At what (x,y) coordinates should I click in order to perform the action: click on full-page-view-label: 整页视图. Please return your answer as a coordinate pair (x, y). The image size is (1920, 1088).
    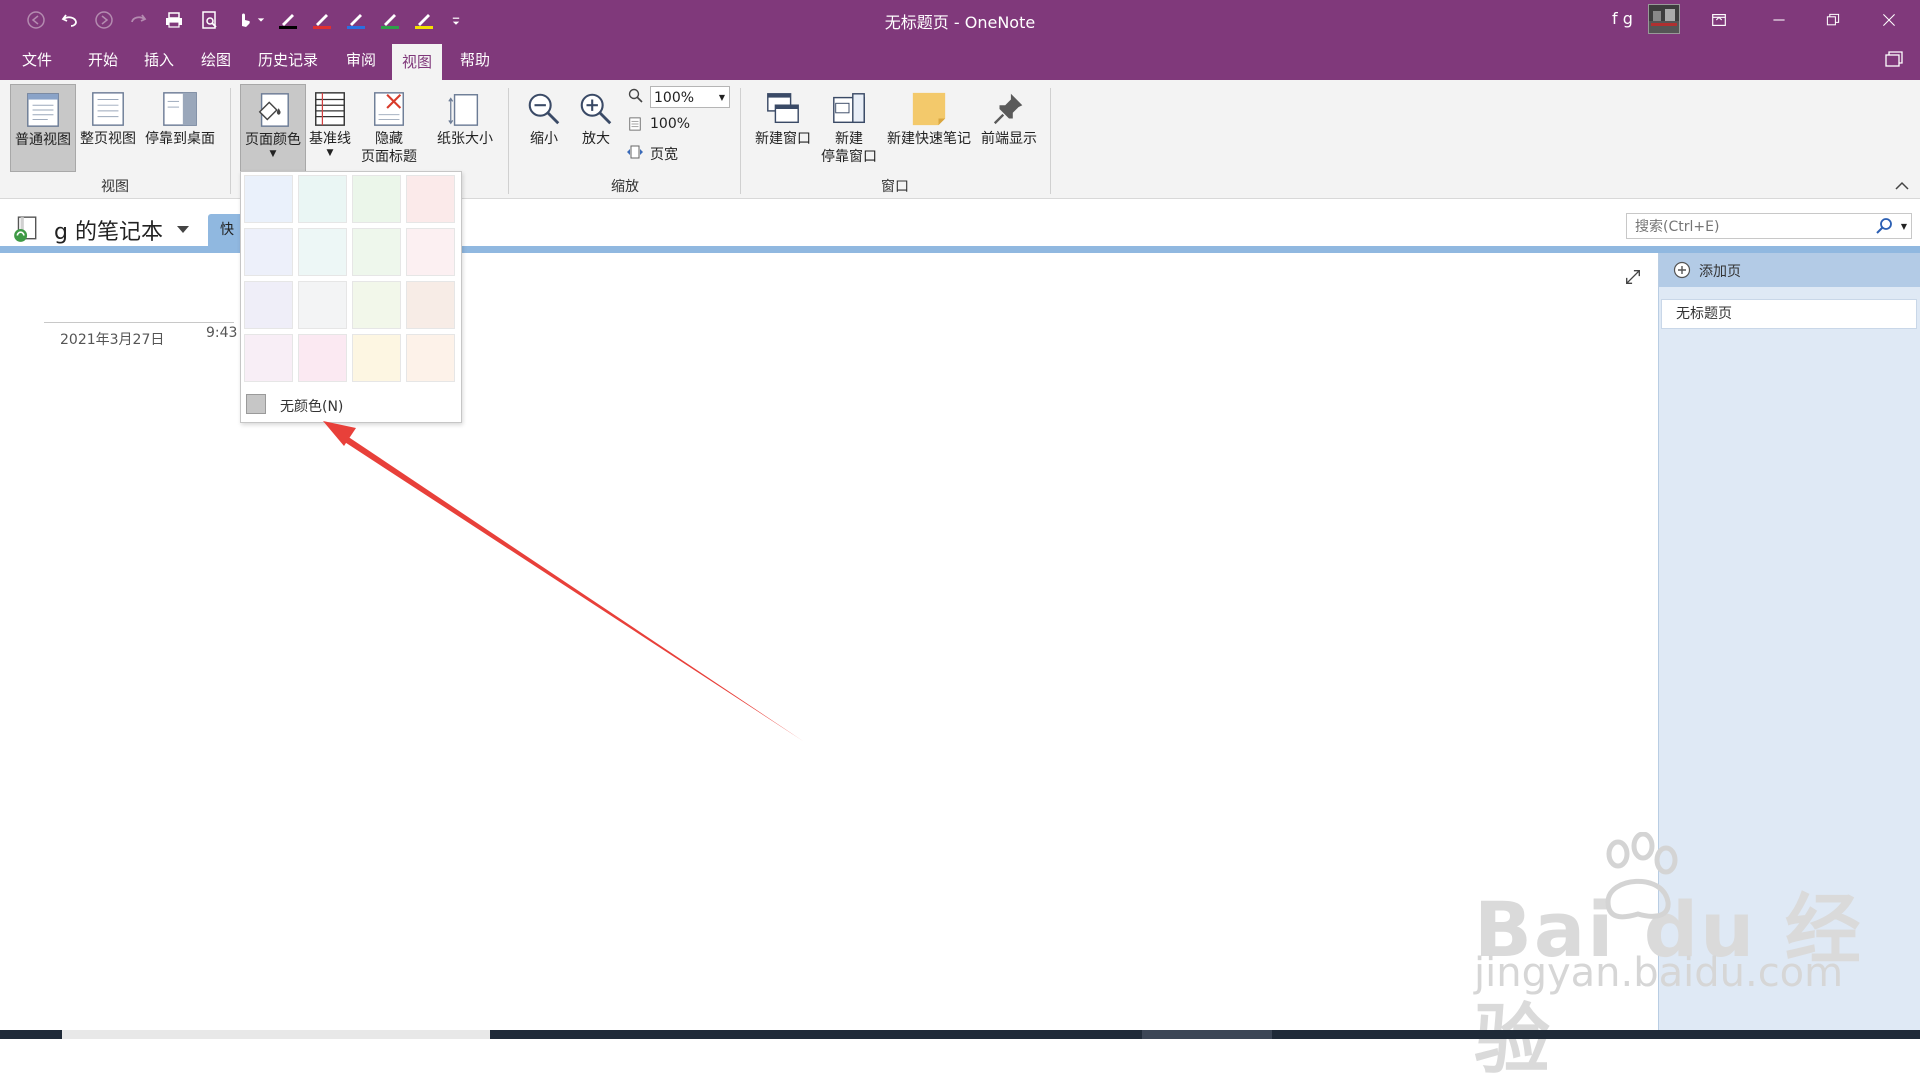
    Looking at the image, I should click on (108, 139).